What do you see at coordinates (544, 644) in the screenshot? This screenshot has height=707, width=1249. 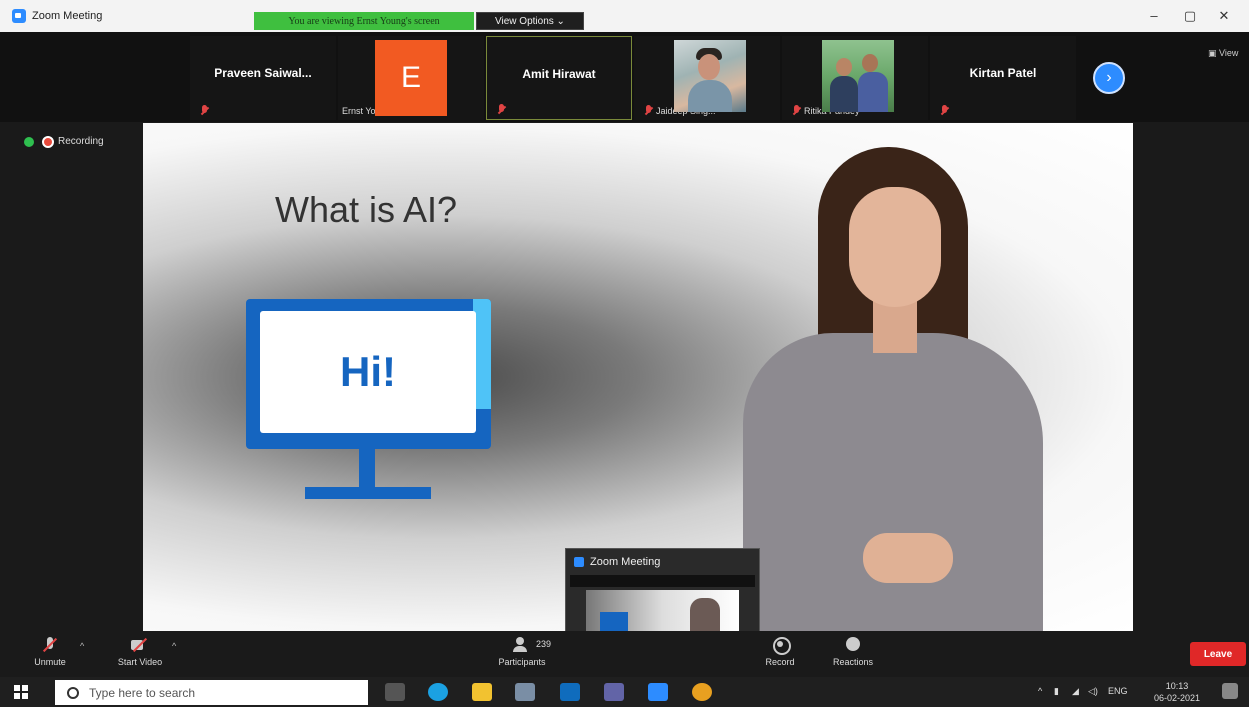 I see `participant-count: 239` at bounding box center [544, 644].